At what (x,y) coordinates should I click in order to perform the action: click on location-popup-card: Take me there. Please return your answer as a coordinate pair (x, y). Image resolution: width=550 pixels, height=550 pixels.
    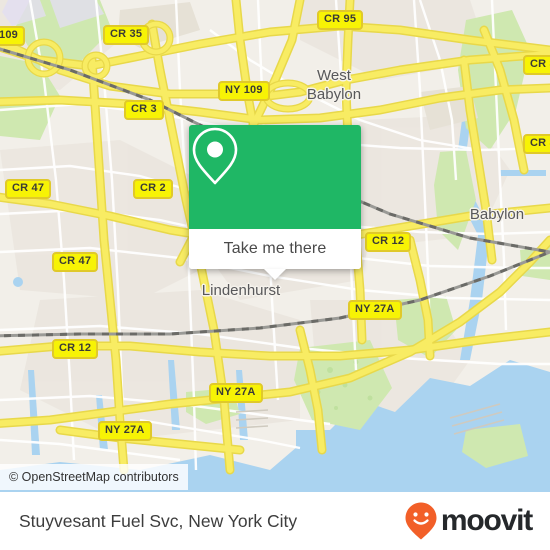
    Looking at the image, I should click on (275, 202).